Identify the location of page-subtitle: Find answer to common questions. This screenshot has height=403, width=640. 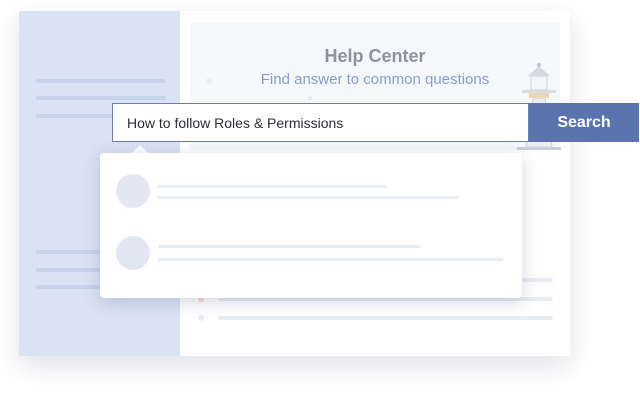
(375, 79).